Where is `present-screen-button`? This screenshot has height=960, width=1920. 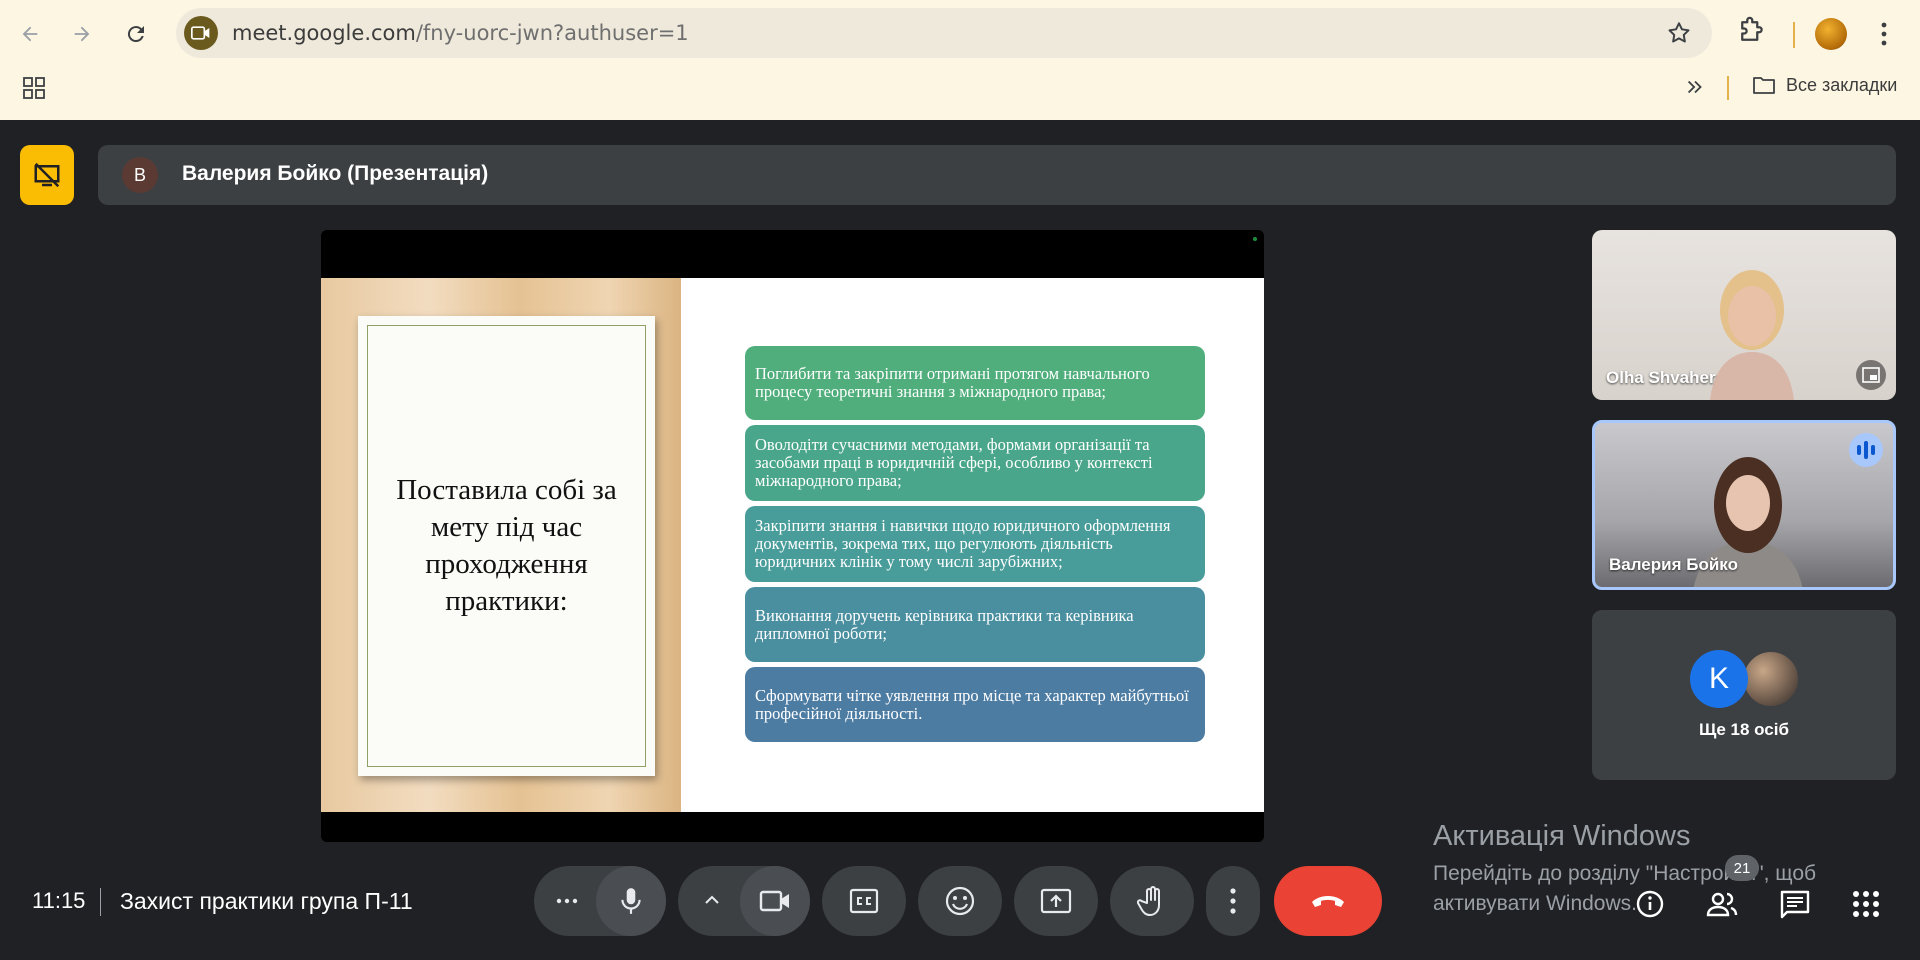
present-screen-button is located at coordinates (1056, 901).